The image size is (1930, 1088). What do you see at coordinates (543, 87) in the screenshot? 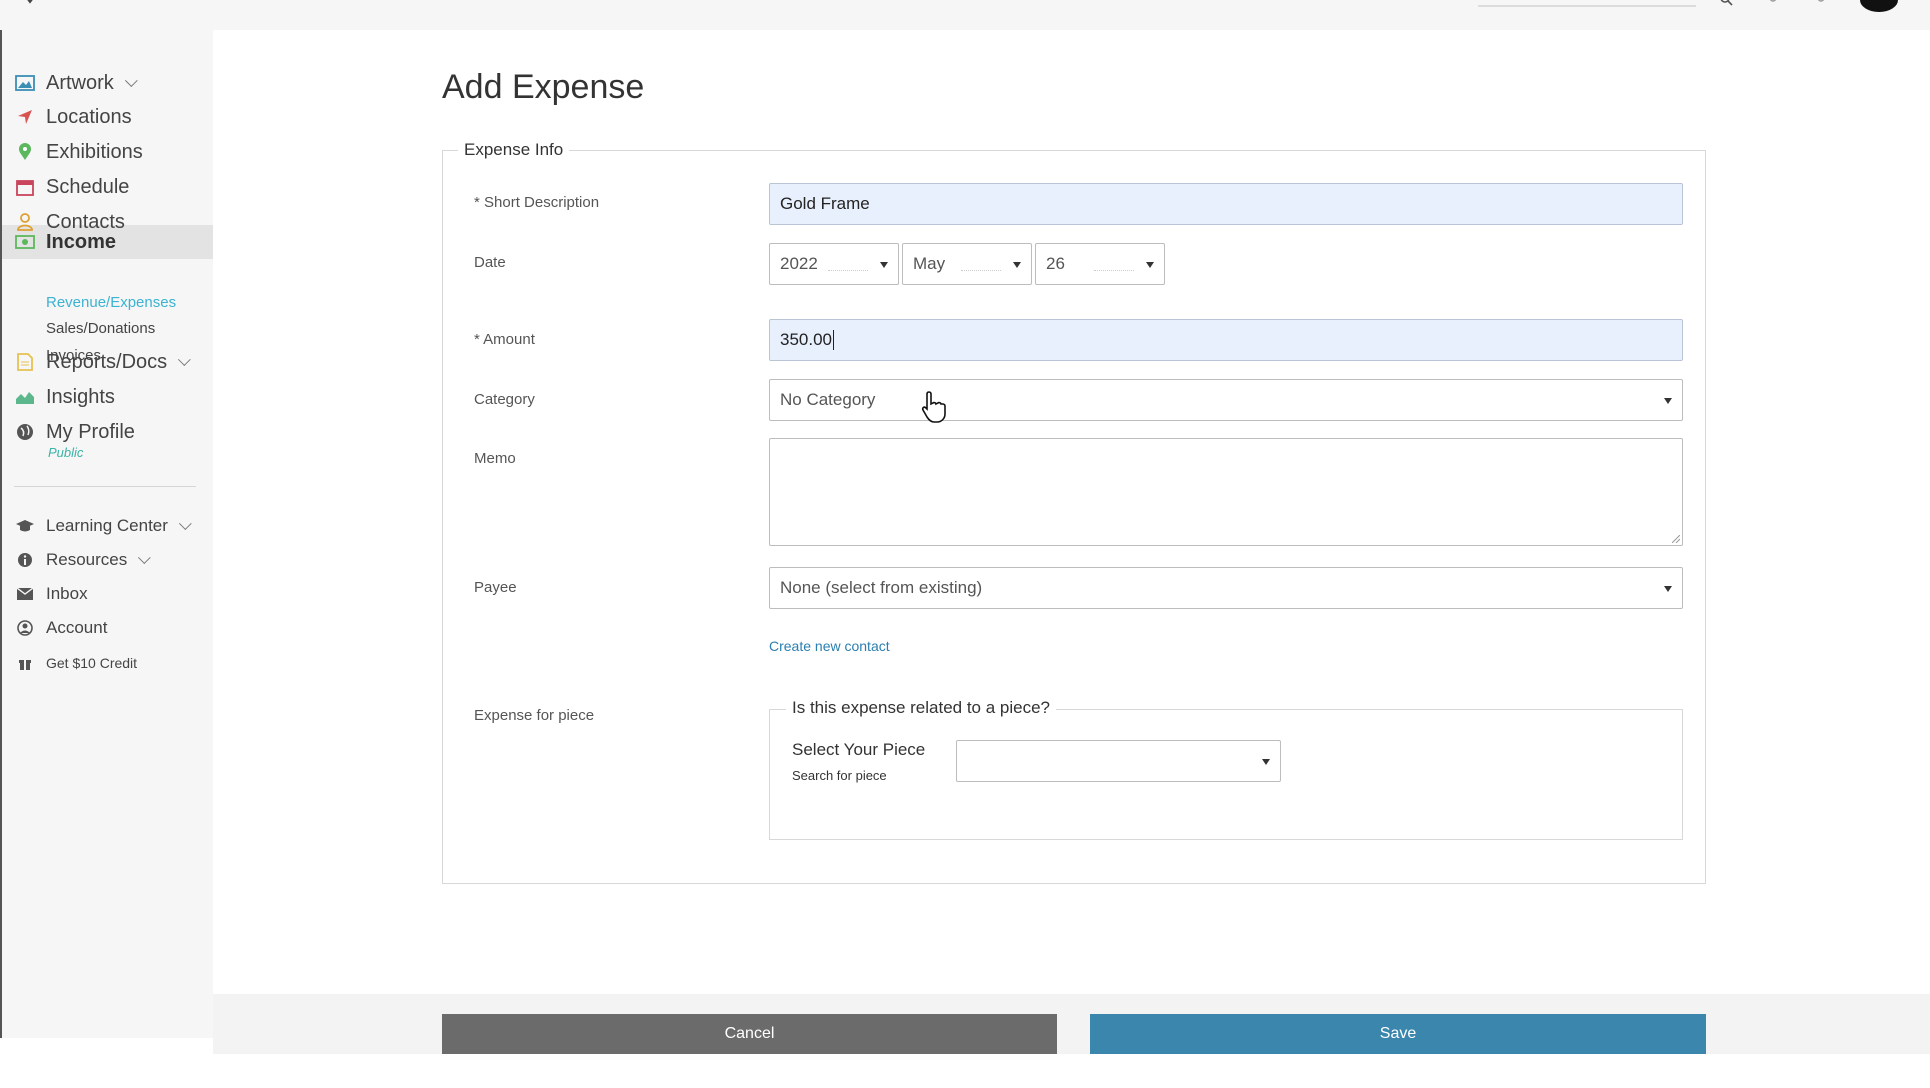
I see `page-title: Add Expense` at bounding box center [543, 87].